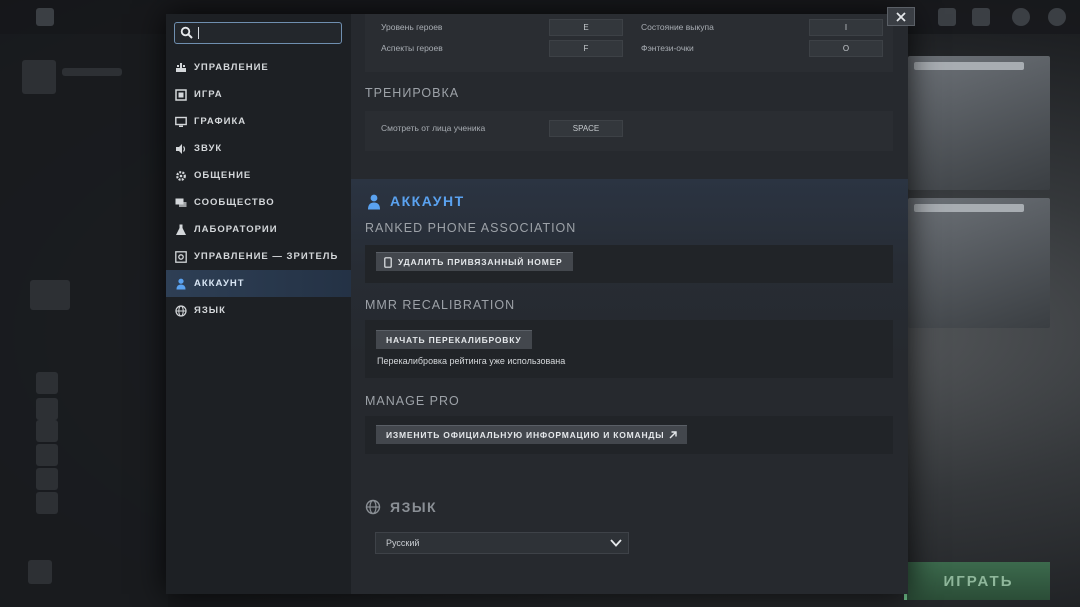  What do you see at coordinates (673, 435) in the screenshot?
I see `external-link-icon` at bounding box center [673, 435].